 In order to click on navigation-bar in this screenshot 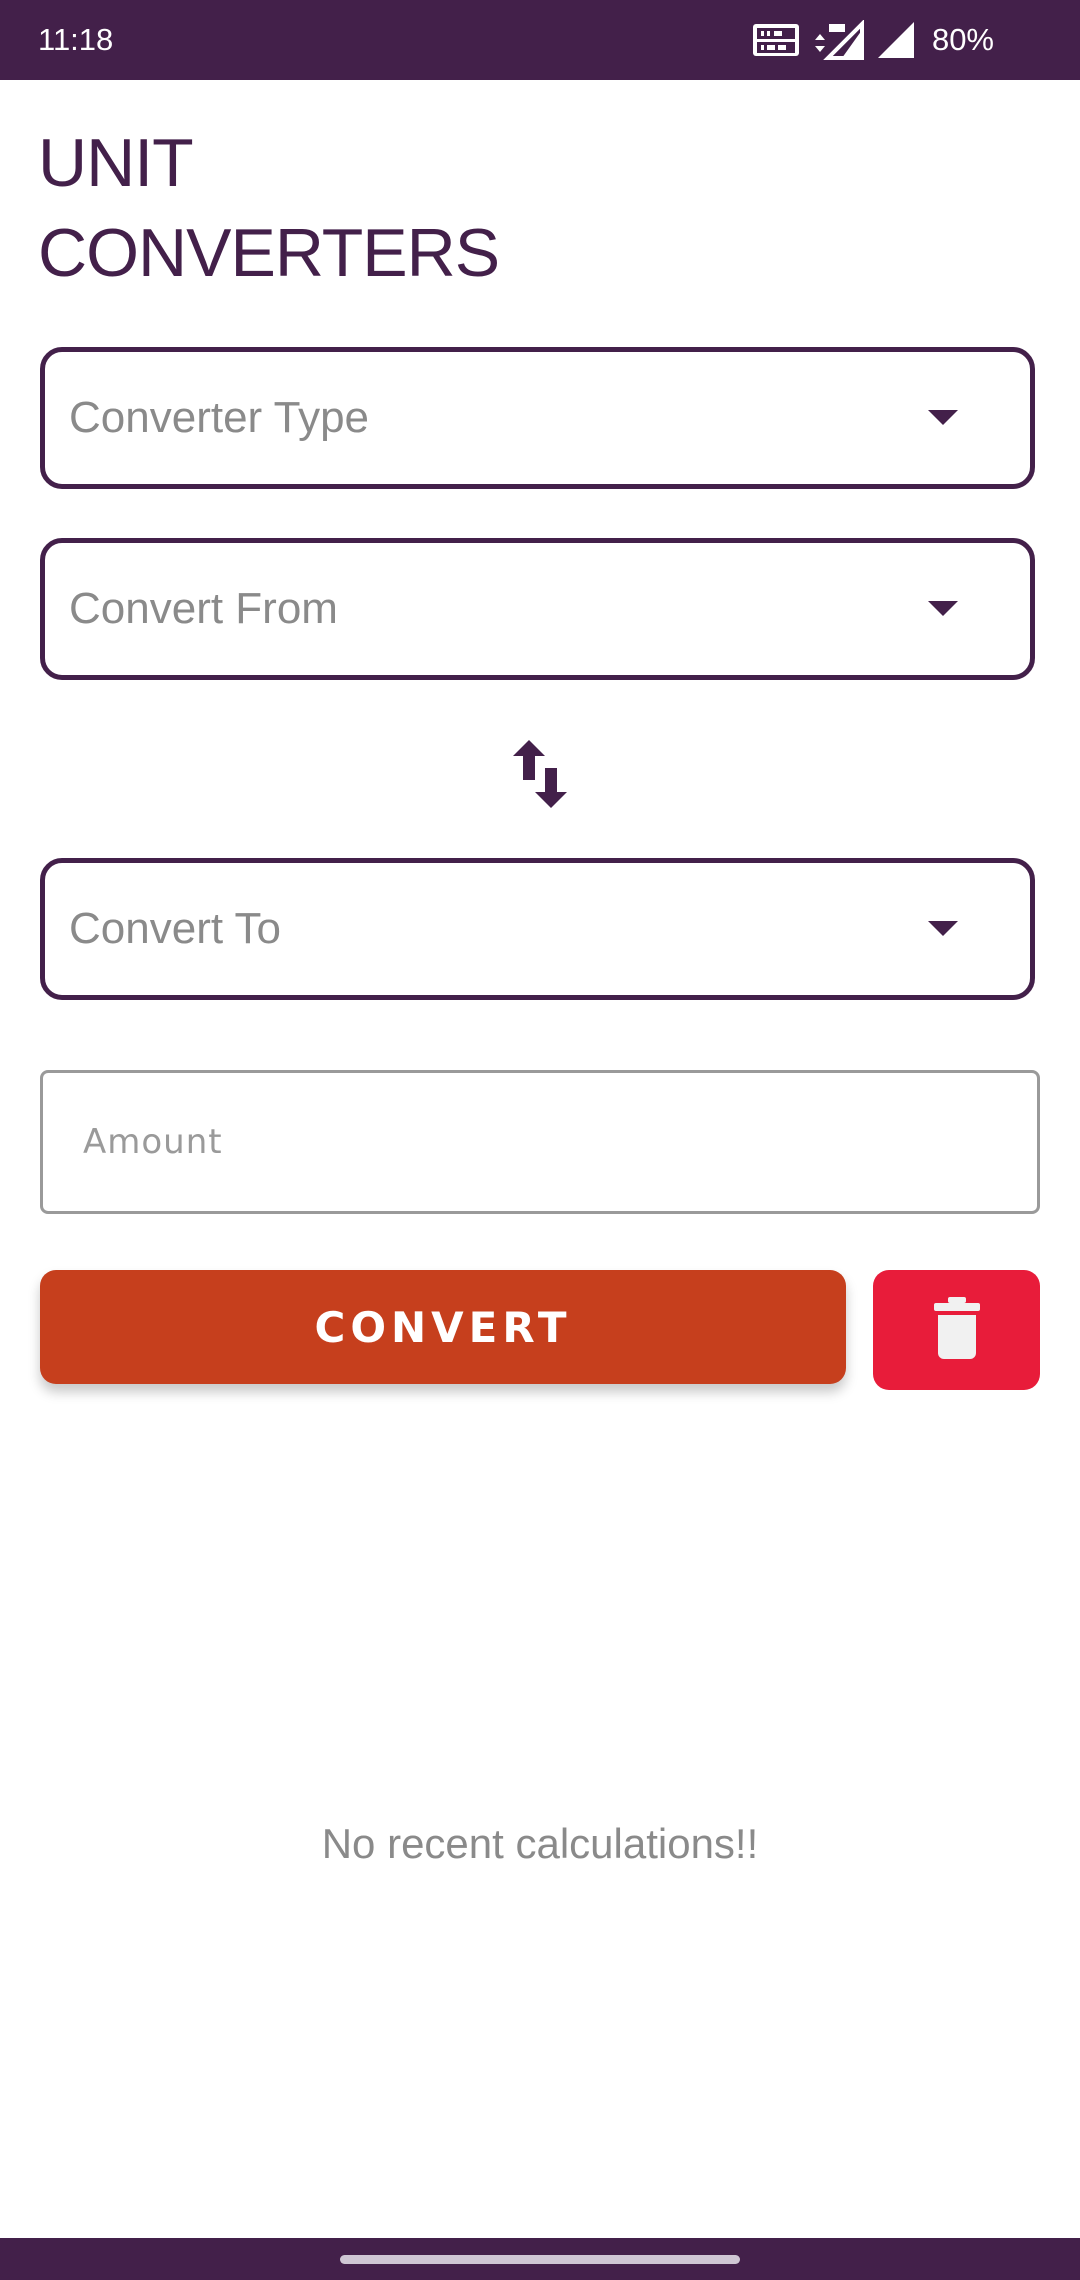, I will do `click(540, 2259)`.